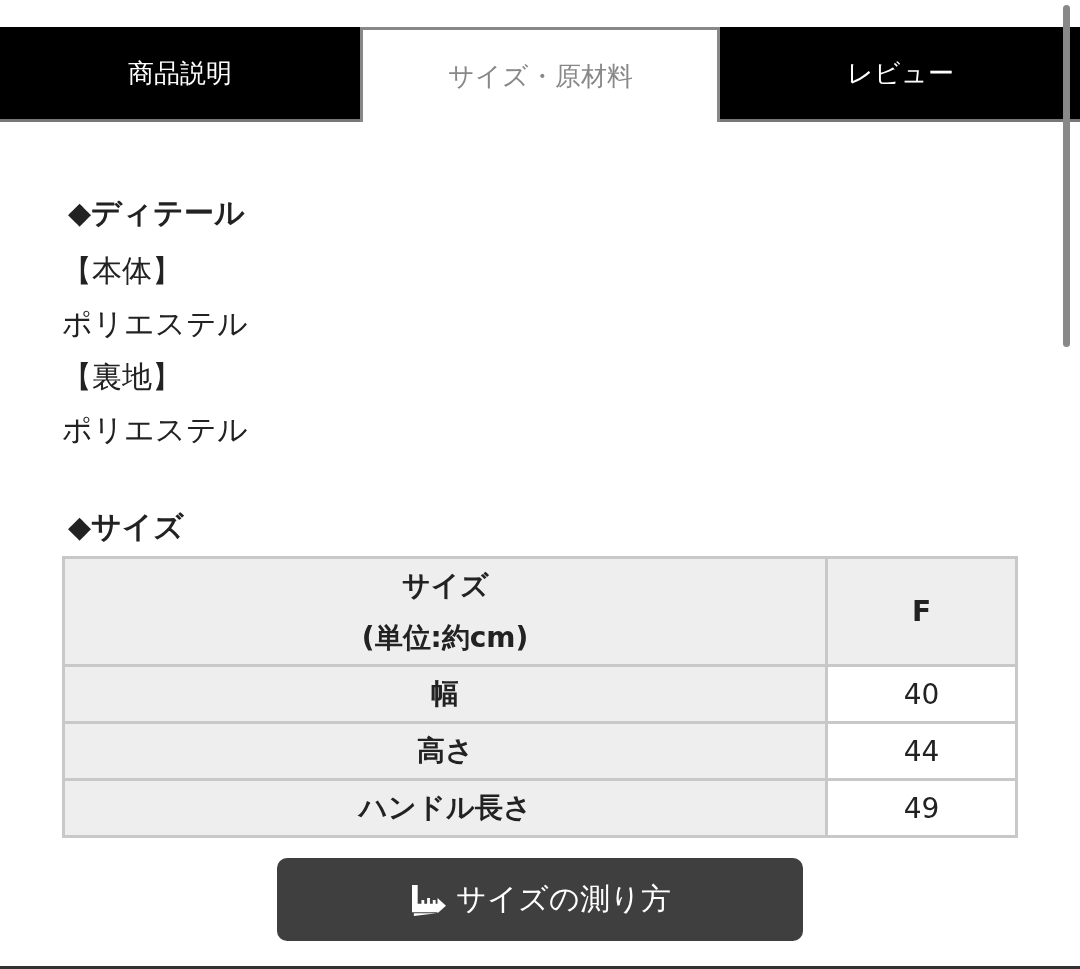 Image resolution: width=1080 pixels, height=969 pixels. Describe the element at coordinates (445, 751) in the screenshot. I see `row-header: 高さ` at that location.